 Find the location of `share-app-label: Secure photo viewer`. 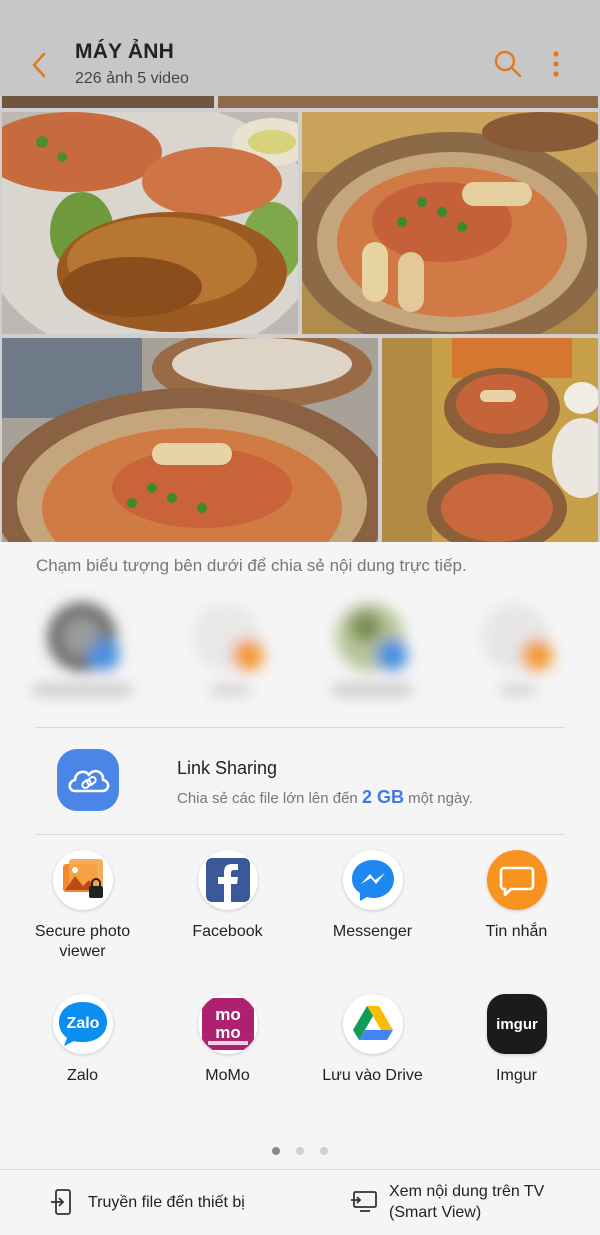

share-app-label: Secure photo viewer is located at coordinates (82, 941).